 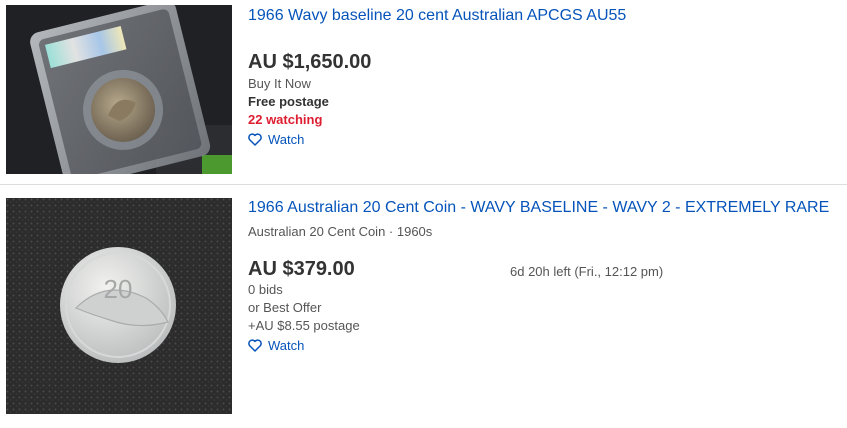 What do you see at coordinates (285, 119) in the screenshot?
I see `watching-count: 22 watching` at bounding box center [285, 119].